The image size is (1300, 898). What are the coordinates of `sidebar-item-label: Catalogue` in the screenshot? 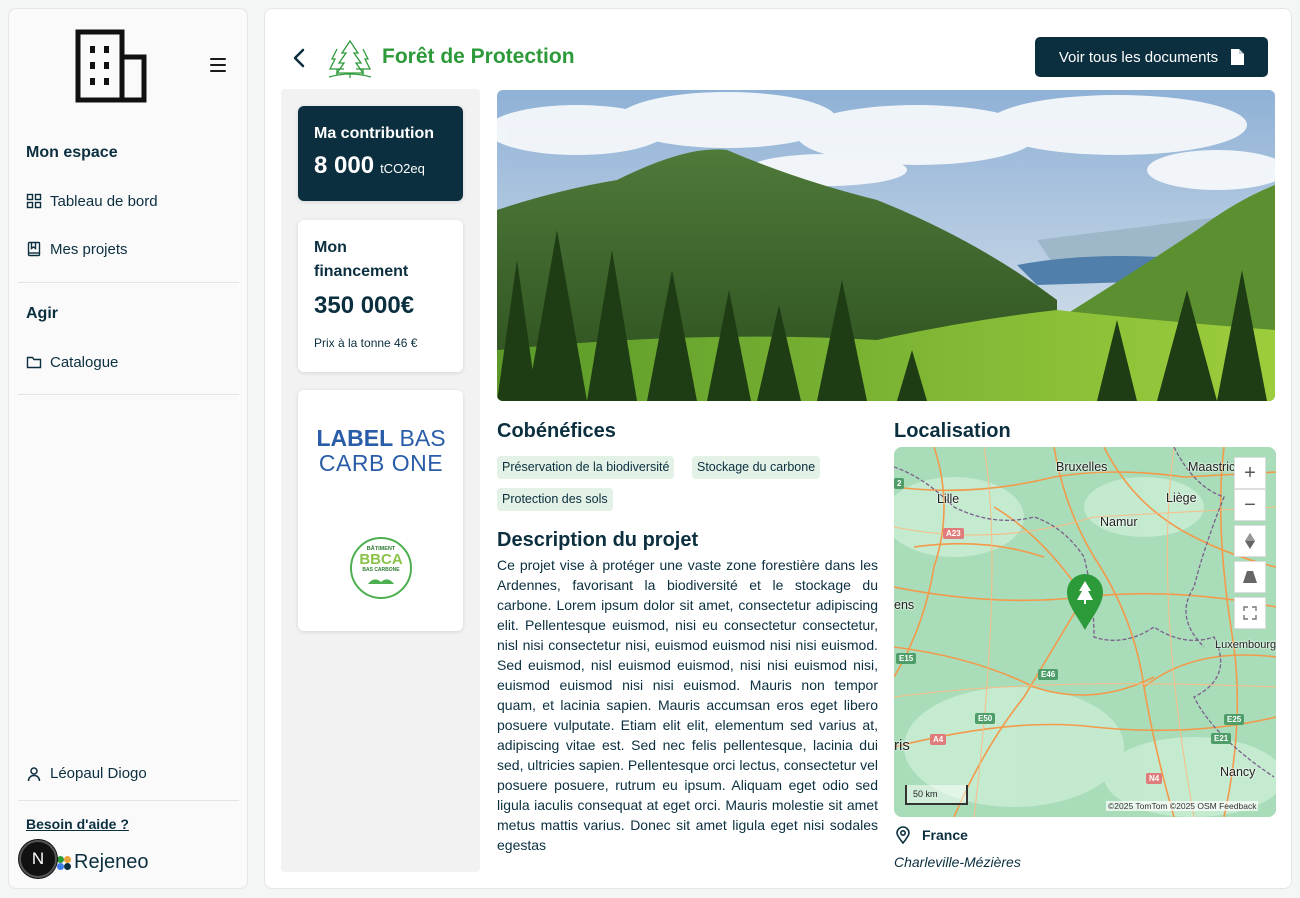 It's located at (84, 362).